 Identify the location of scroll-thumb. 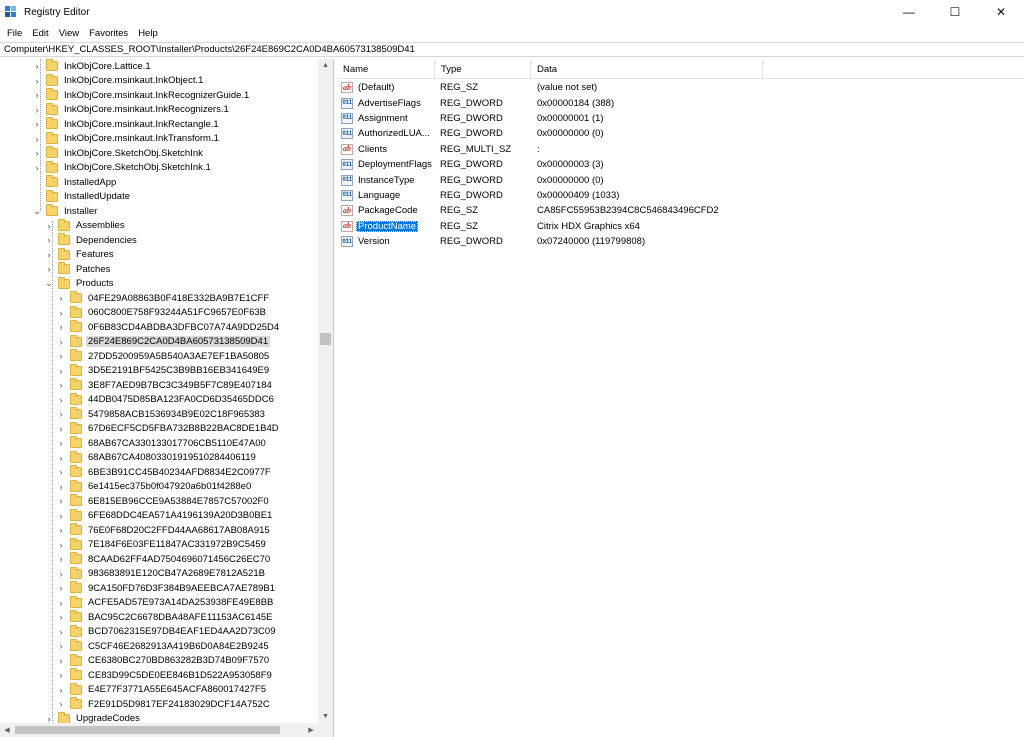
(325, 339).